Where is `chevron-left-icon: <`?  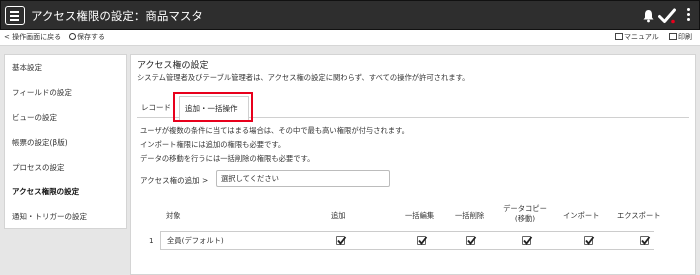 chevron-left-icon: < is located at coordinates (7, 37).